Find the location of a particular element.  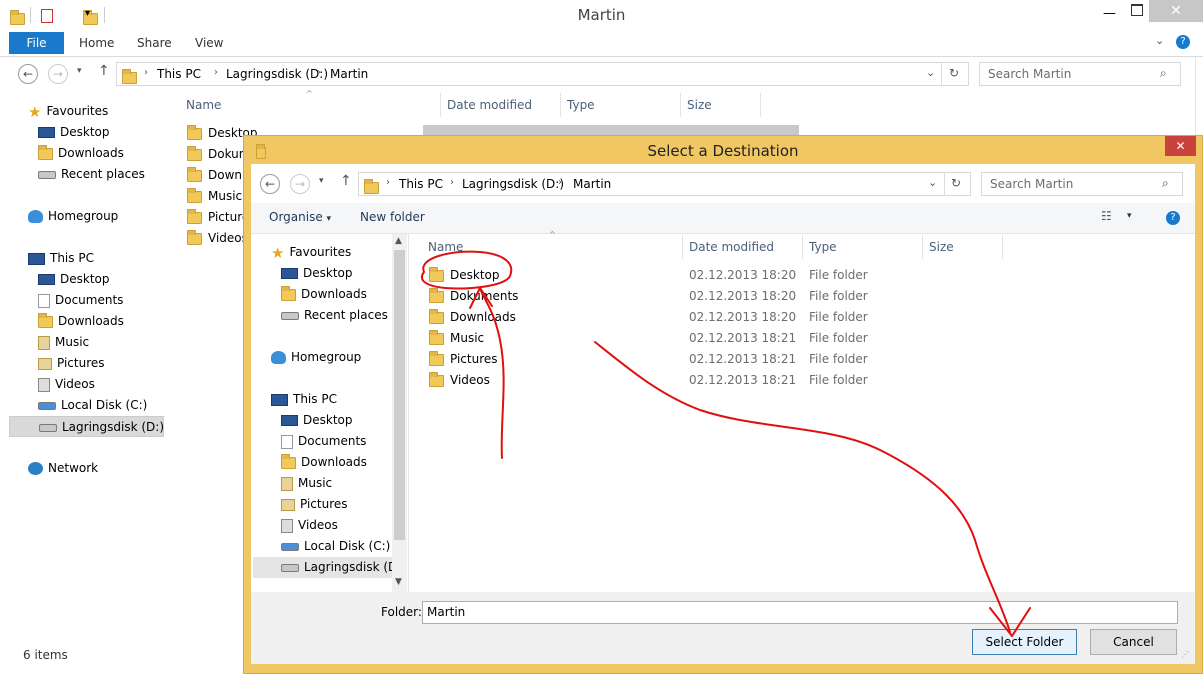

annotation-arrow-up is located at coordinates (492, 373).